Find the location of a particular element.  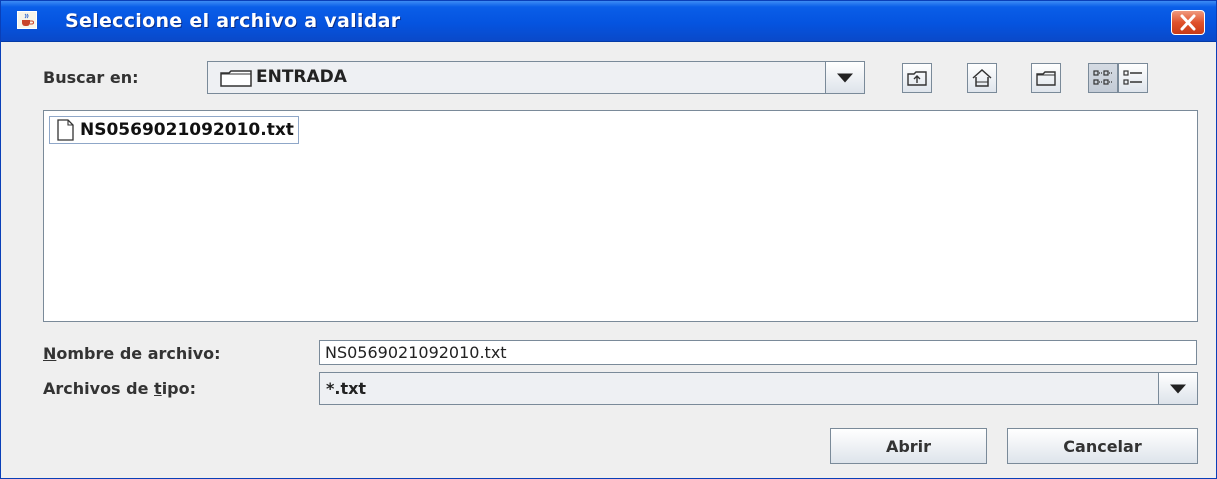

new-folder-button is located at coordinates (1046, 78).